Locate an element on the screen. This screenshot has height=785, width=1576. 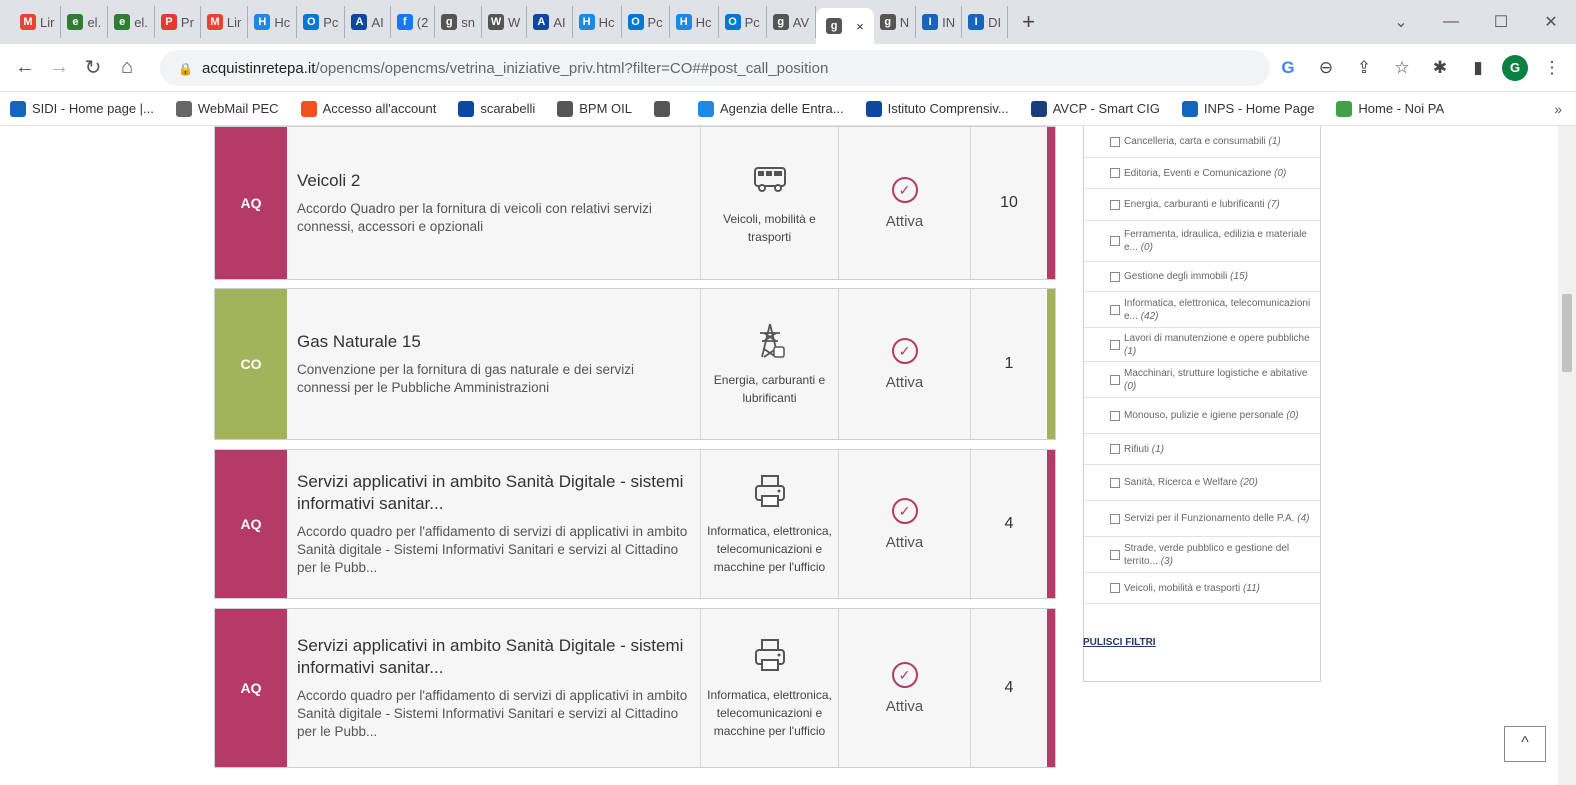
school-icon is located at coordinates (873, 108).